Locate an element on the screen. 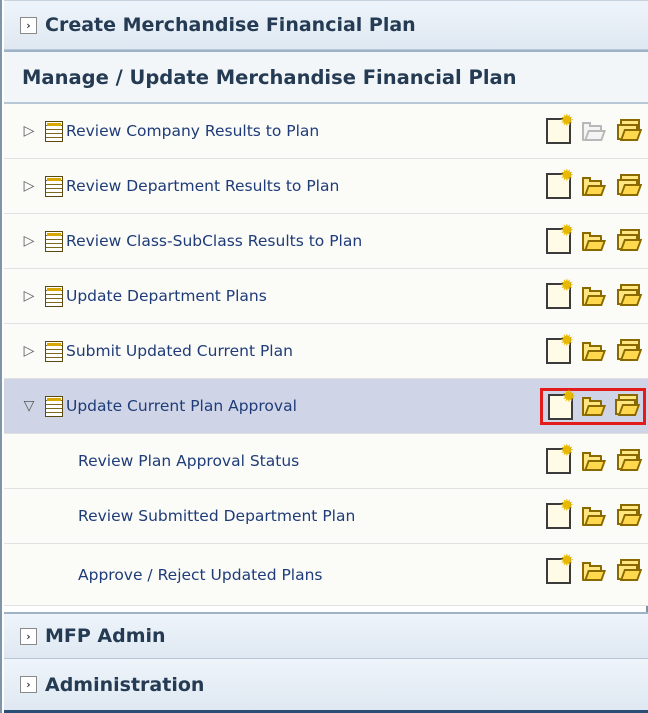 The height and width of the screenshot is (713, 648). section-administration: › Administration is located at coordinates (326, 686).